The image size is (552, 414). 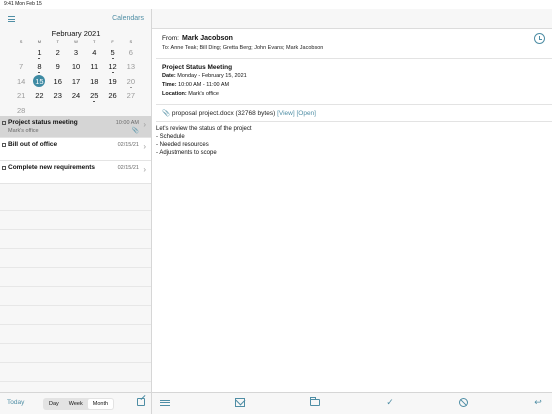 I want to click on calendar-day-8: 8, so click(x=39, y=67).